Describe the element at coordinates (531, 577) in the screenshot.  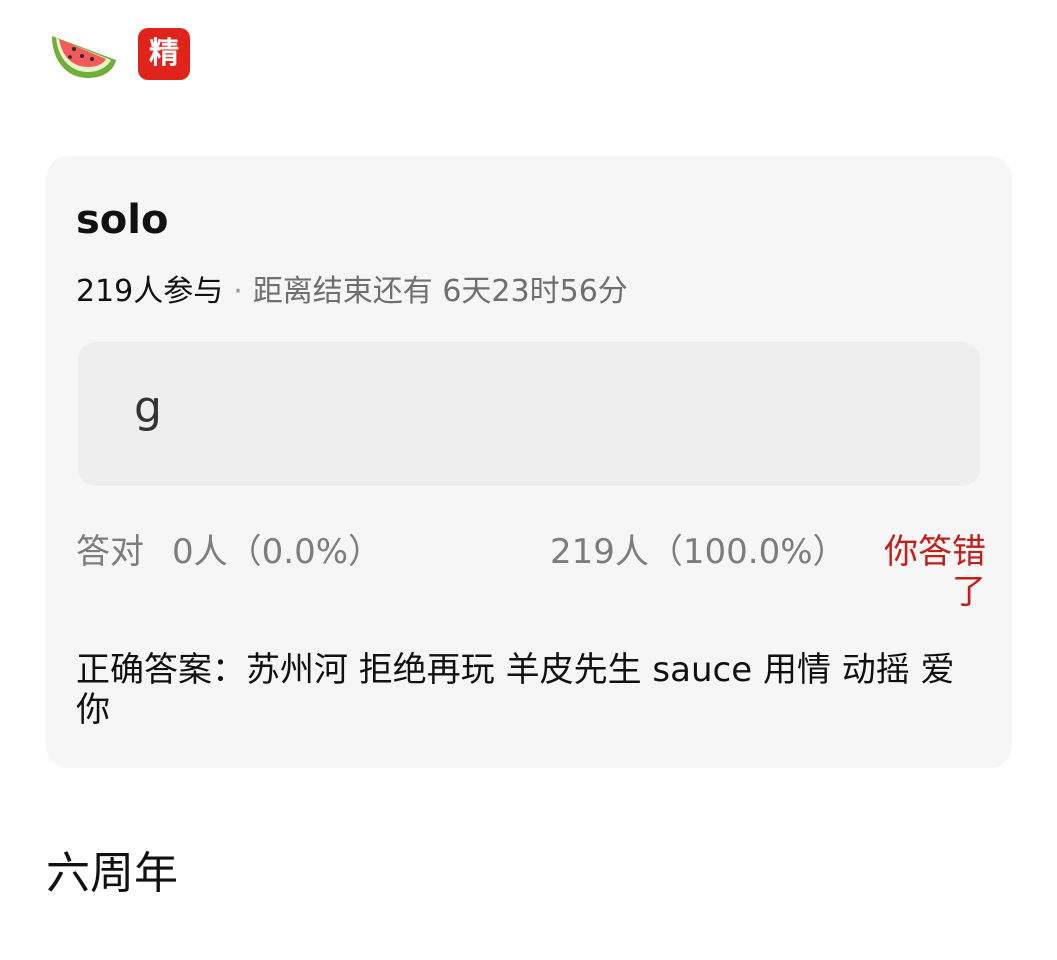
I see `answer-stats: 答对 0人（0.0%） 219人（100.0%） 你答错了` at that location.